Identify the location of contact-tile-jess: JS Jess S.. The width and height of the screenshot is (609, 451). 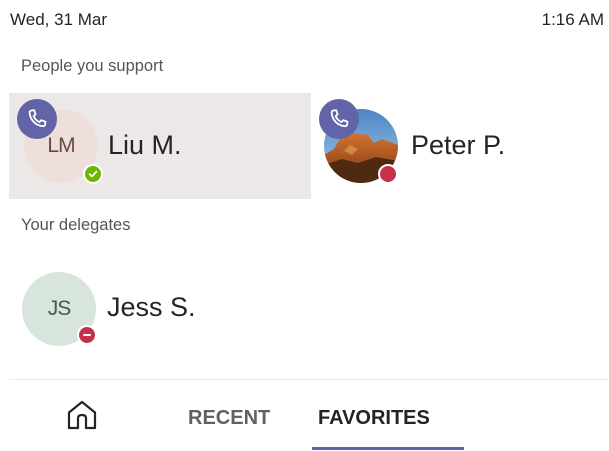
(160, 310).